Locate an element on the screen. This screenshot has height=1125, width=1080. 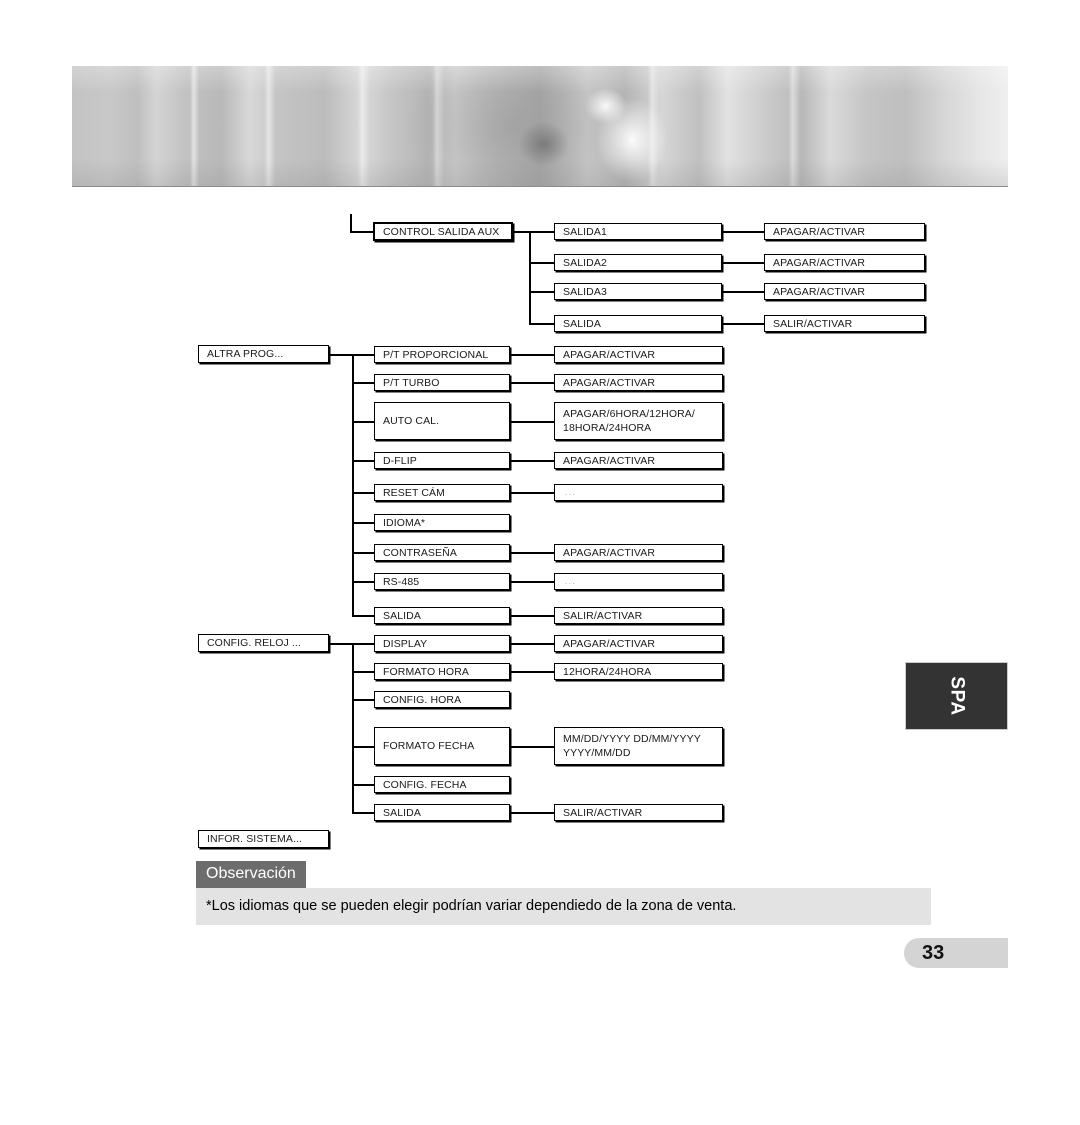
value-d-flip: APAGAR/ACTIVAR is located at coordinates (638, 460).